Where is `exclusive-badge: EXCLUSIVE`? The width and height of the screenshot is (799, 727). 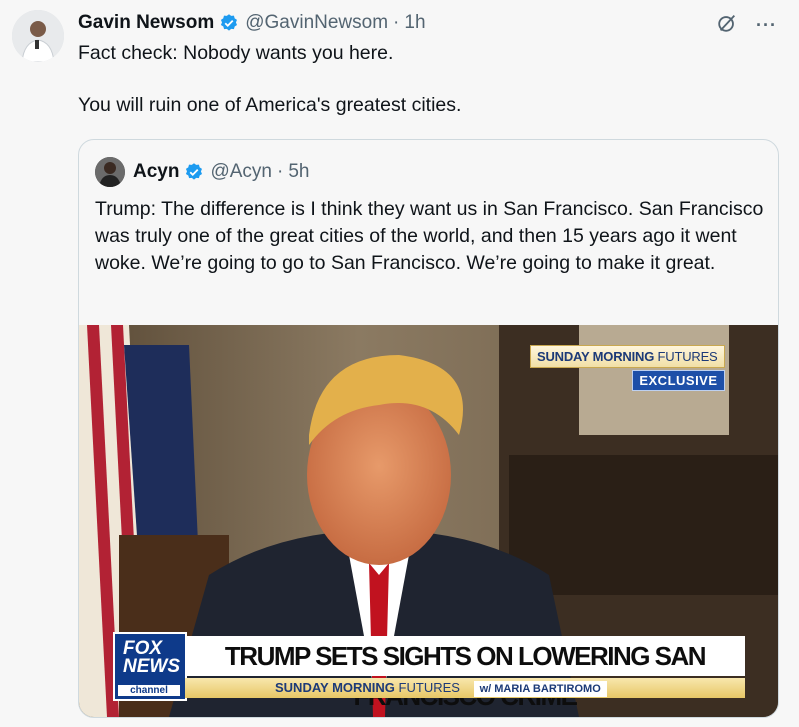 exclusive-badge: EXCLUSIVE is located at coordinates (678, 380).